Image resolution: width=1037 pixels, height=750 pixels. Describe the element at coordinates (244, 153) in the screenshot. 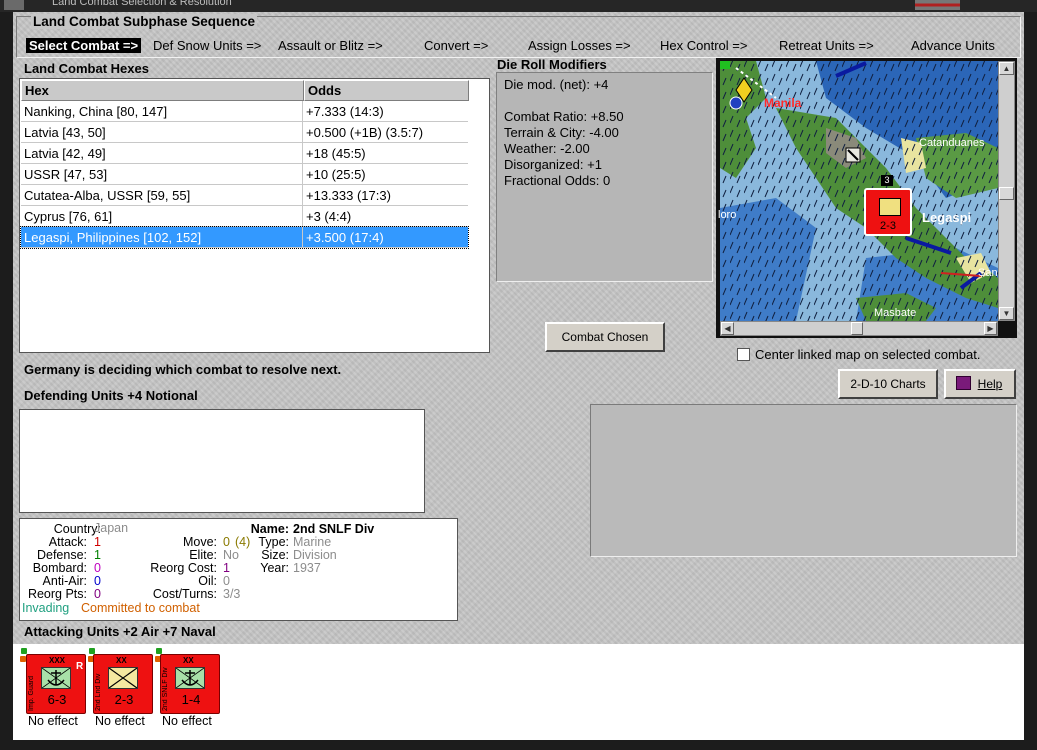

I see `table-row: Latvia [42, 49] +18 (45:5)` at that location.